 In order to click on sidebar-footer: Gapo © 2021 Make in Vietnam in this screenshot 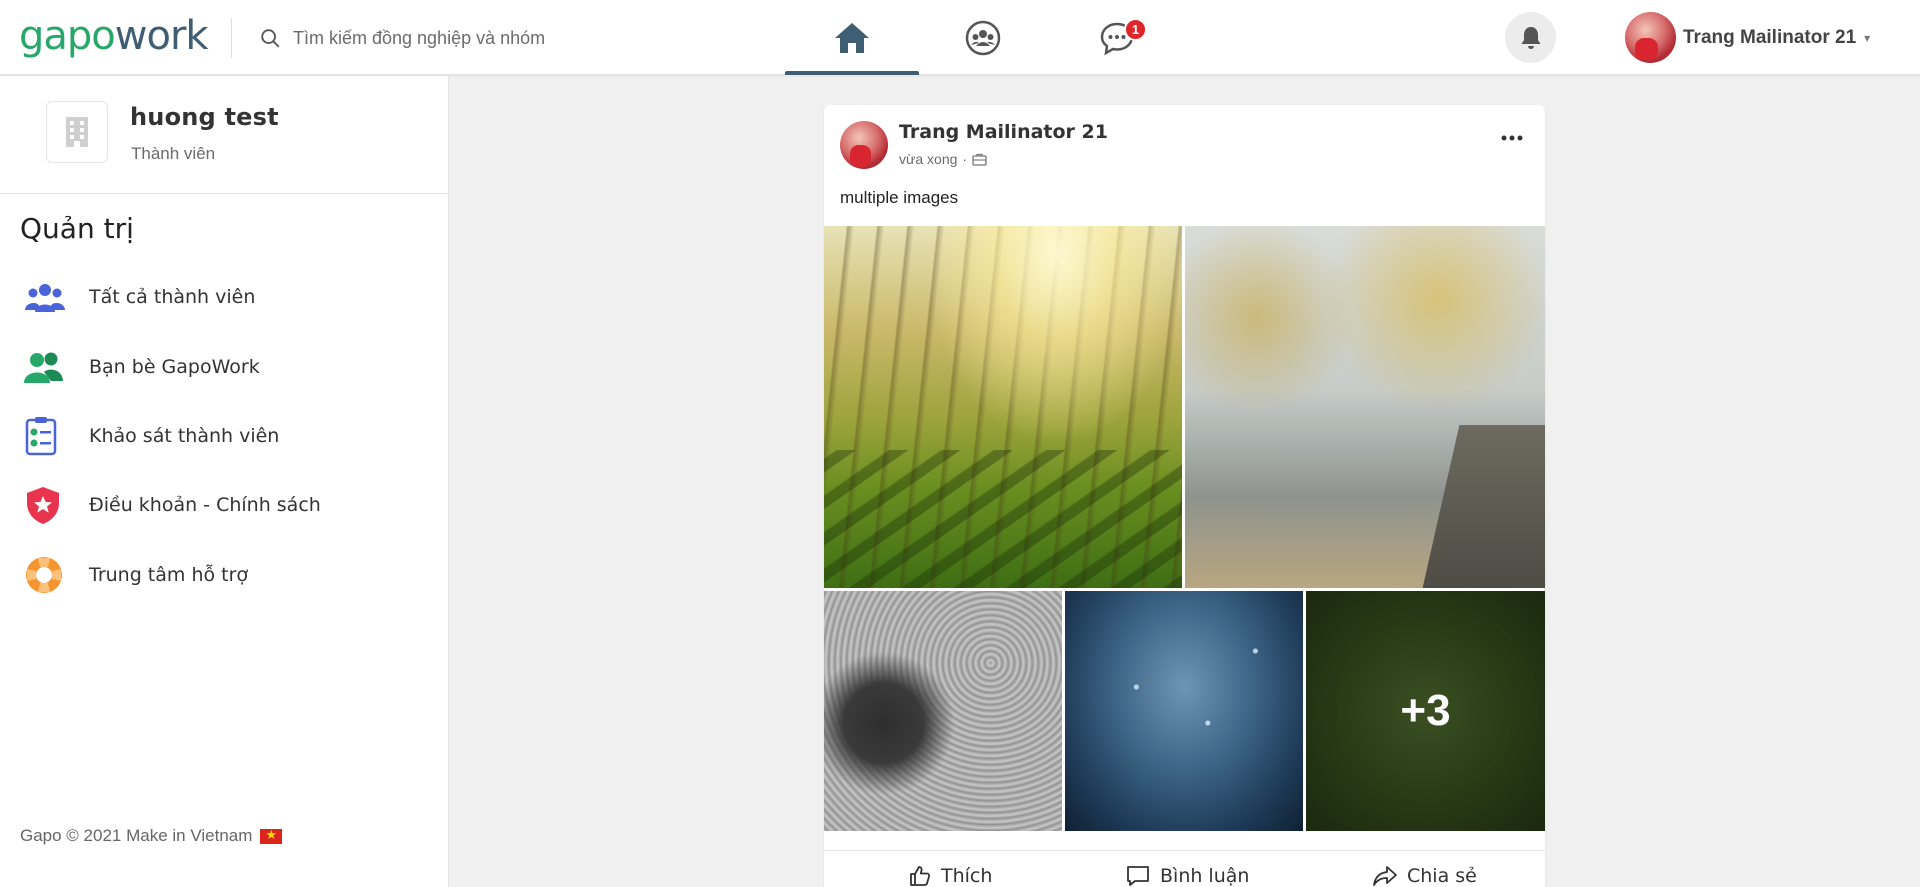, I will do `click(151, 836)`.